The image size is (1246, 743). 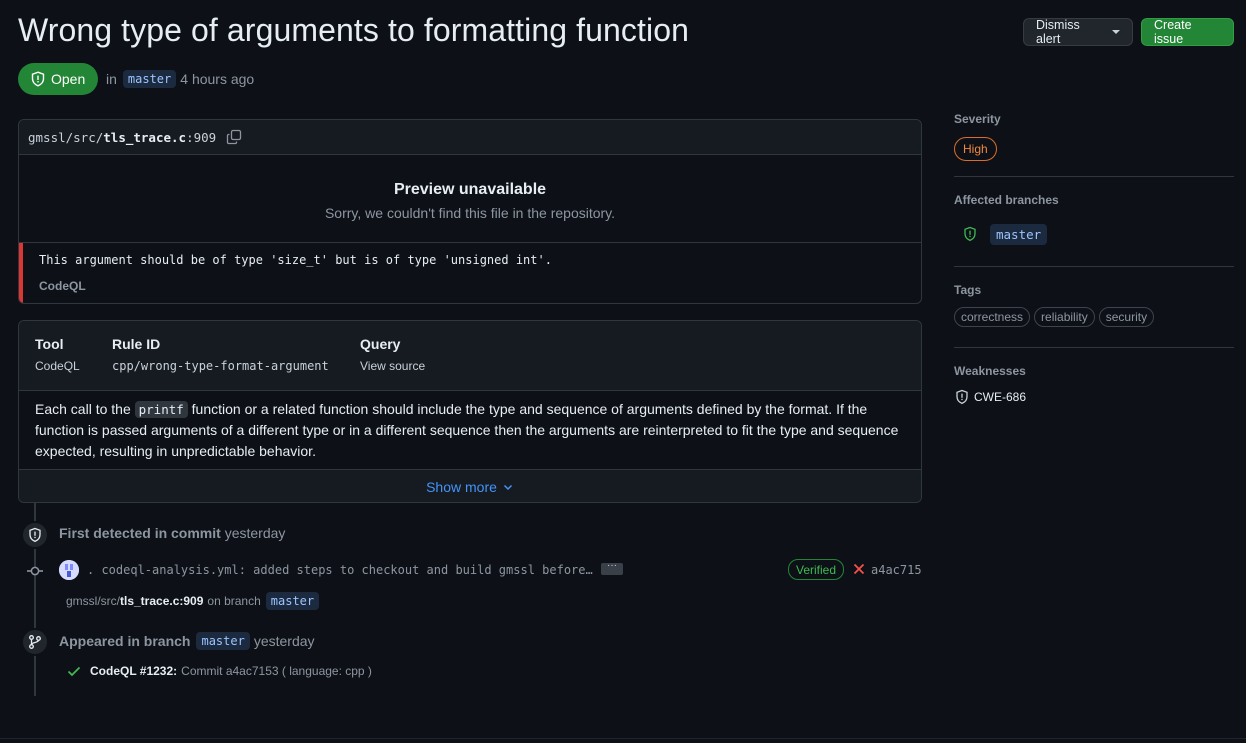 I want to click on weaknesses-heading: Weaknesses, so click(x=990, y=371).